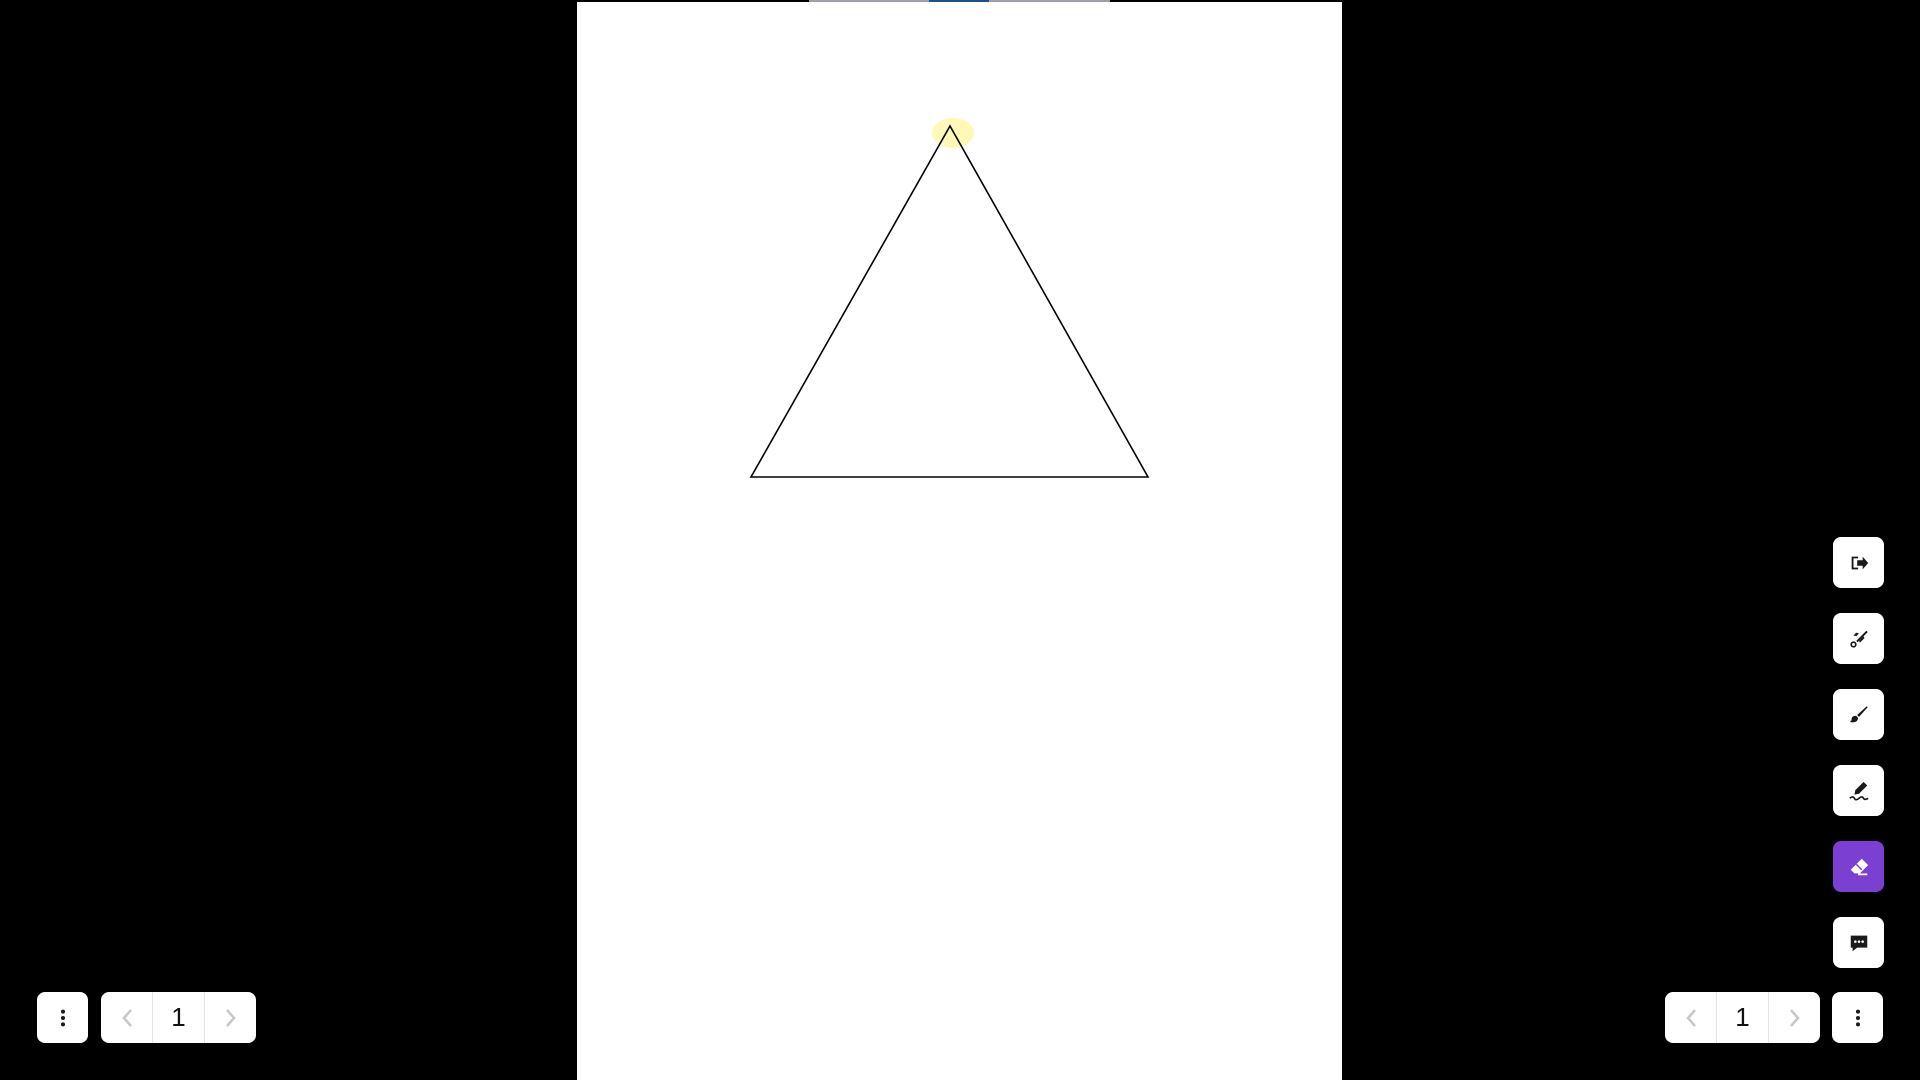 The image size is (1920, 1080). I want to click on right-menu-button, so click(1857, 1017).